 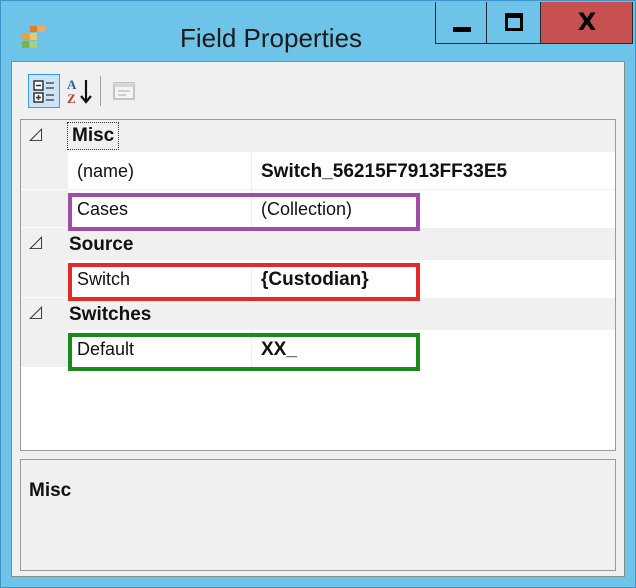 What do you see at coordinates (50, 490) in the screenshot?
I see `description-title: Misc` at bounding box center [50, 490].